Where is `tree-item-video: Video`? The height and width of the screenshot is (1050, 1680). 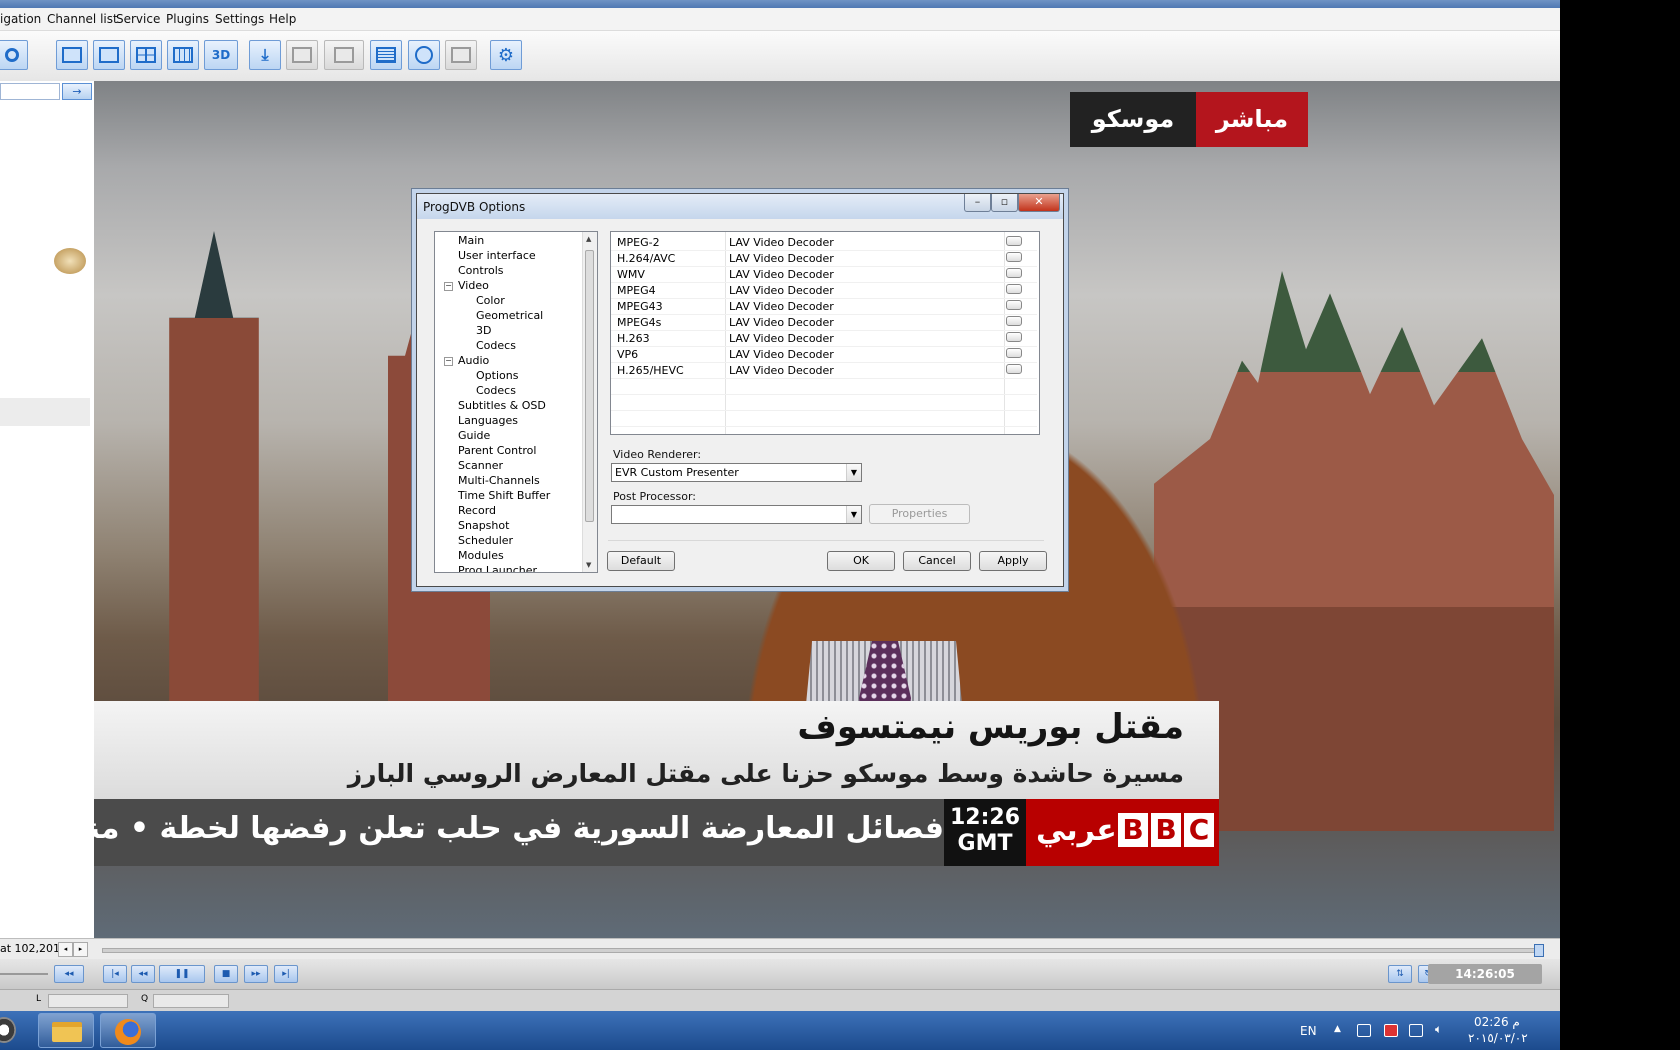 tree-item-video: Video is located at coordinates (473, 285).